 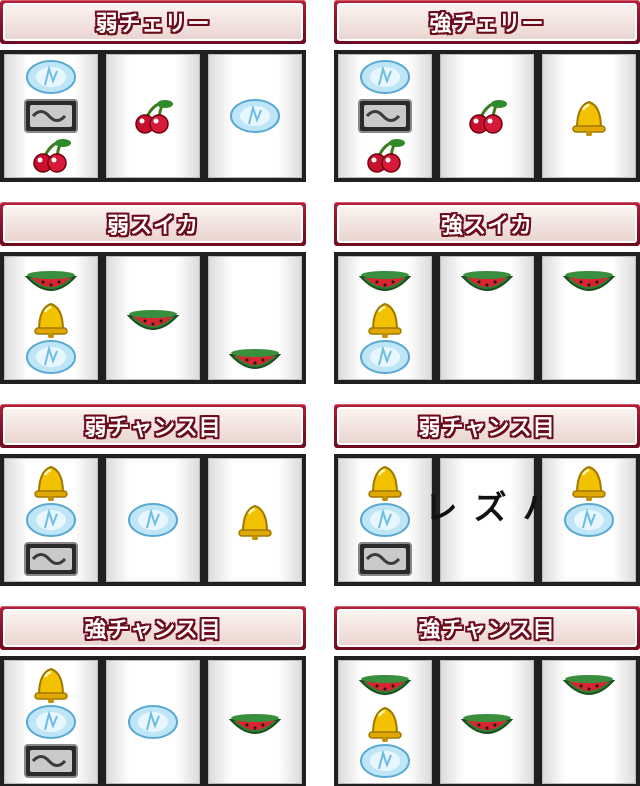 I want to click on reel-panel: 強チェリー, so click(x=487, y=91).